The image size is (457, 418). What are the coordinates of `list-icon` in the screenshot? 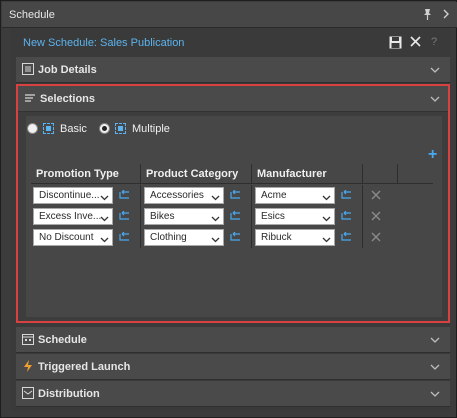 It's located at (30, 99).